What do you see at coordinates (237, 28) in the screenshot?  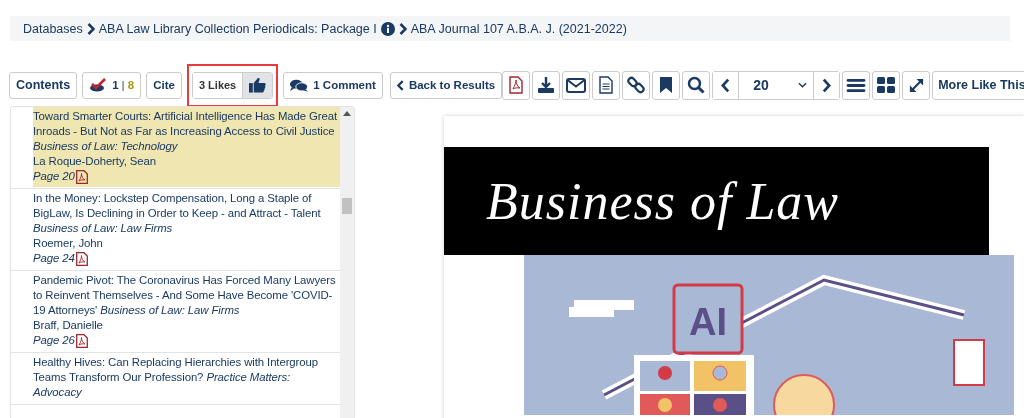 I see `breadcrumb-link: ABA Law Library Collection Periodicals: Package I` at bounding box center [237, 28].